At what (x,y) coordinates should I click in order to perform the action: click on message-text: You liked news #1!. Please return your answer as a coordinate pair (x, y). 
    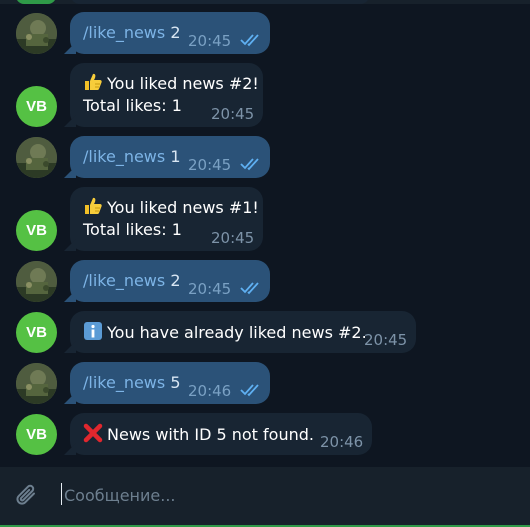
    Looking at the image, I should click on (171, 207).